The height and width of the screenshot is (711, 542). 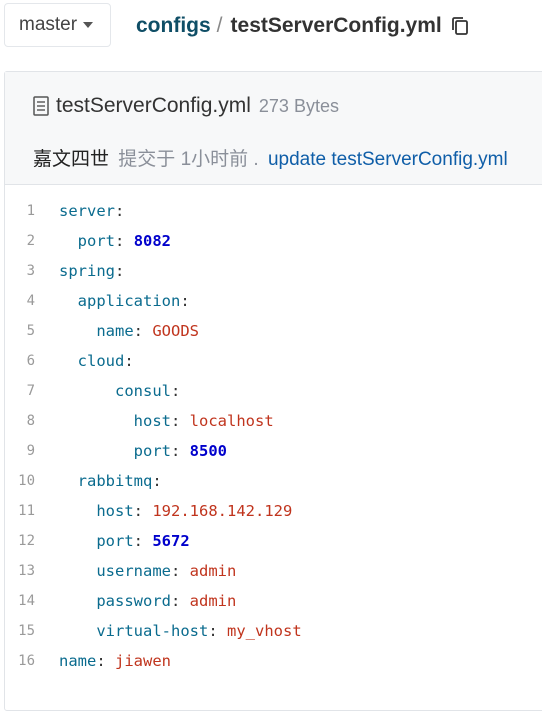 I want to click on yaml-value: my_vhost, so click(x=264, y=631).